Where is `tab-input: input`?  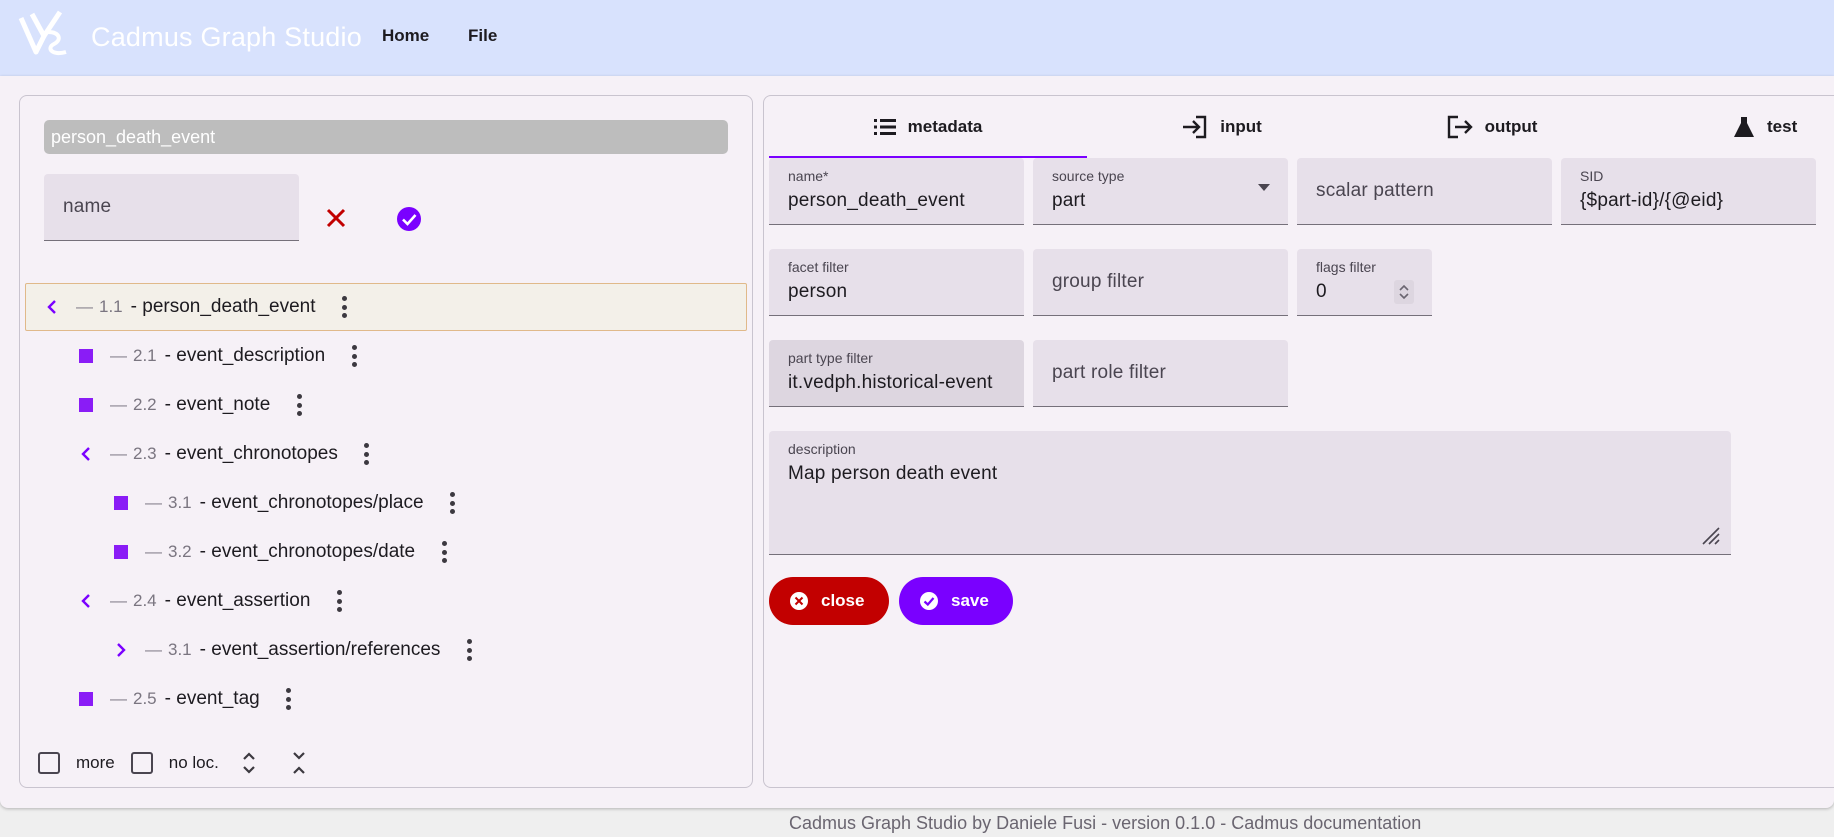 tab-input: input is located at coordinates (1222, 127).